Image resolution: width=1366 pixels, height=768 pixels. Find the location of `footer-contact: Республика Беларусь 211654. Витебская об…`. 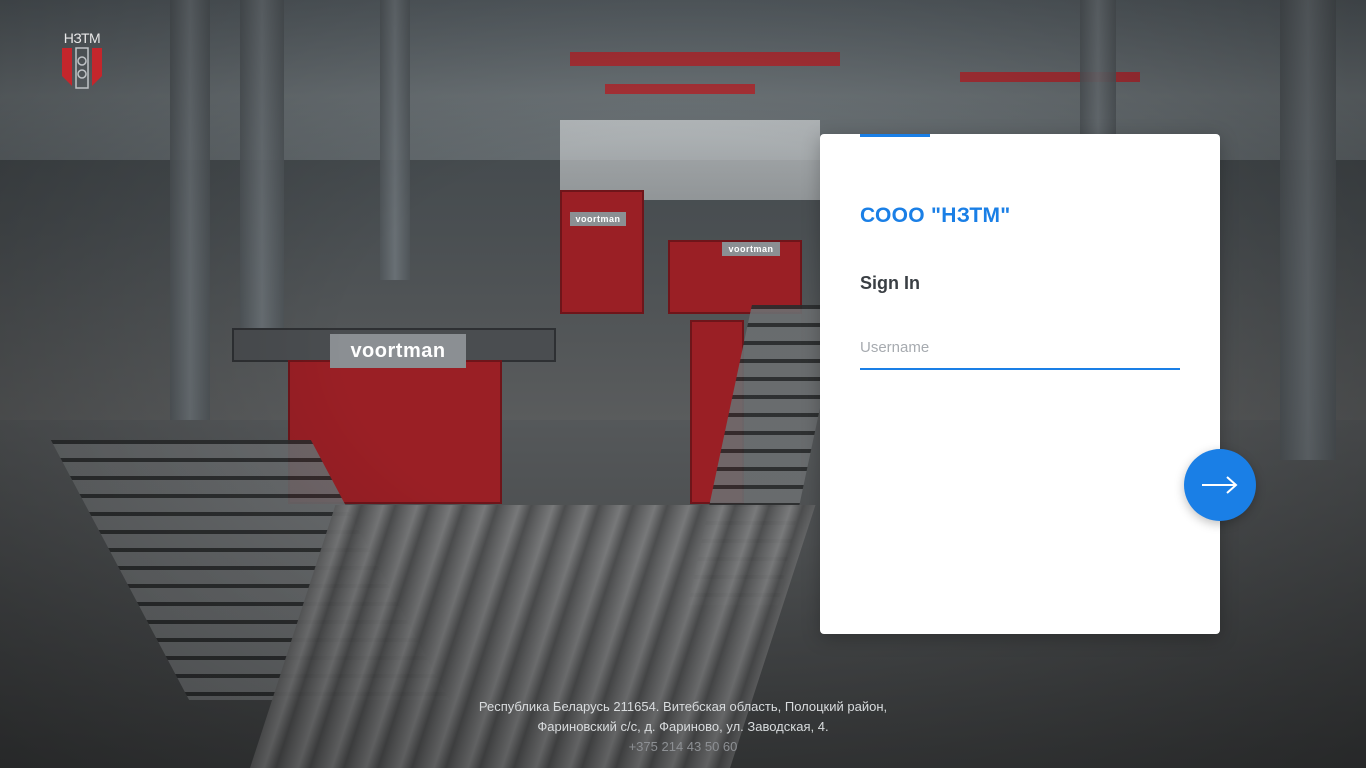

footer-contact: Республика Беларусь 211654. Витебская об… is located at coordinates (683, 727).